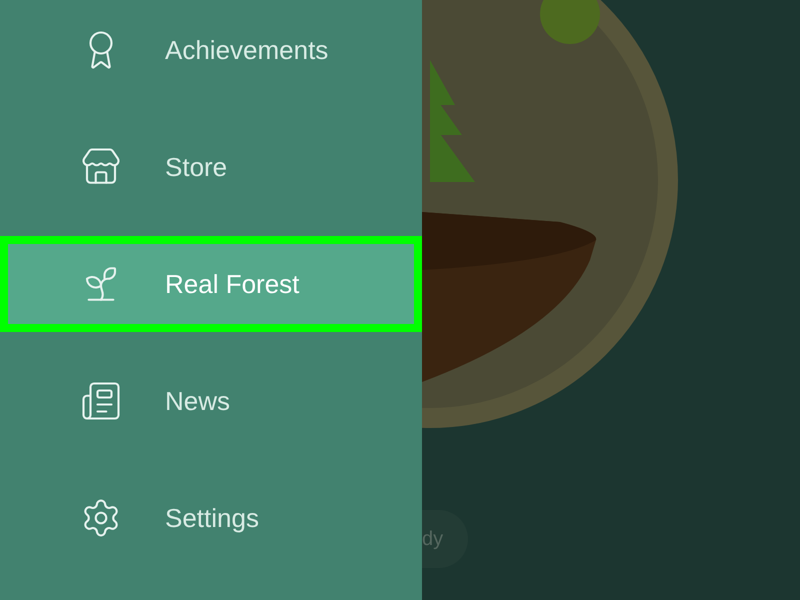  What do you see at coordinates (211, 401) in the screenshot?
I see `menu-item: News` at bounding box center [211, 401].